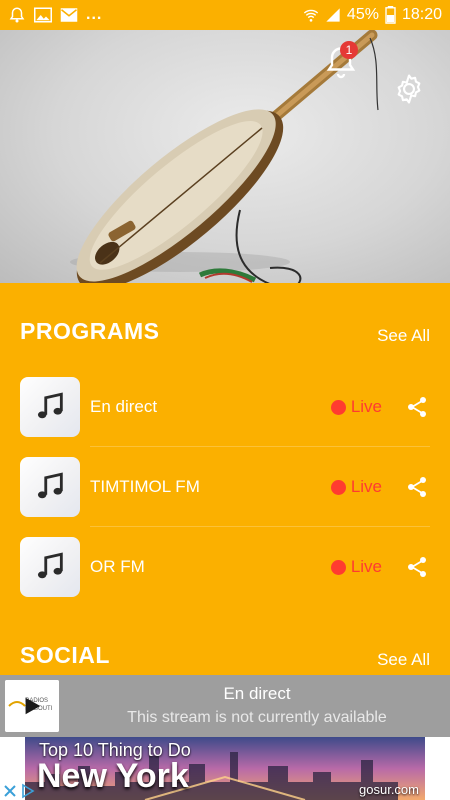  What do you see at coordinates (257, 693) in the screenshot?
I see `player-title: En direct` at bounding box center [257, 693].